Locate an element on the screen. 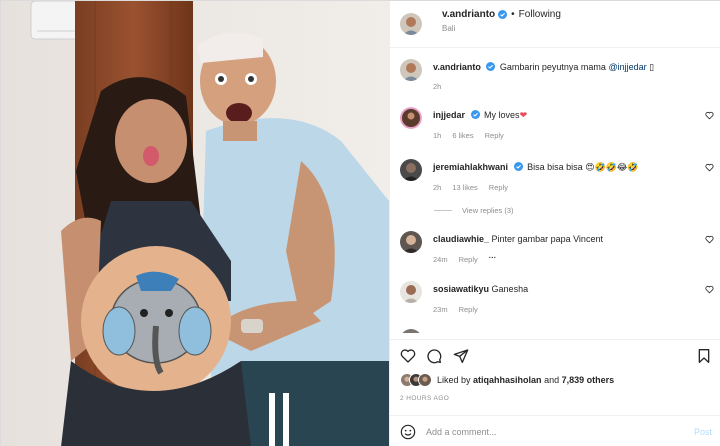 This screenshot has width=720, height=446. author-username: v.andrianto is located at coordinates (468, 15).